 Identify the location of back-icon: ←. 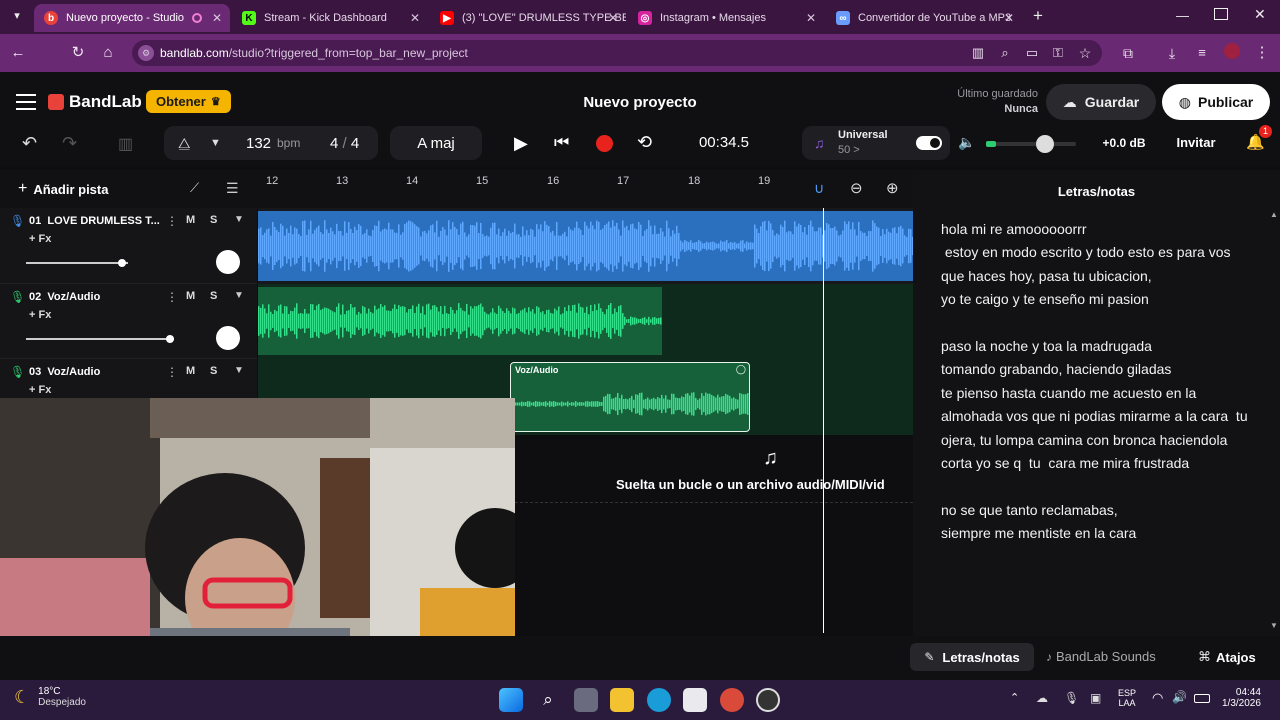
(18, 53).